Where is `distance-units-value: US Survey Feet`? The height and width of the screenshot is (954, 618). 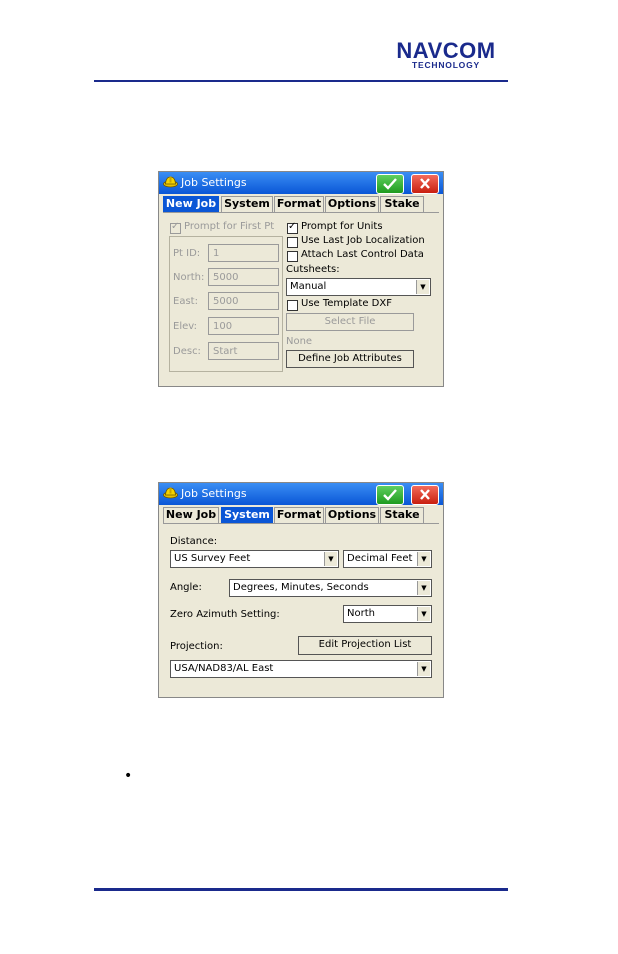 distance-units-value: US Survey Feet is located at coordinates (212, 558).